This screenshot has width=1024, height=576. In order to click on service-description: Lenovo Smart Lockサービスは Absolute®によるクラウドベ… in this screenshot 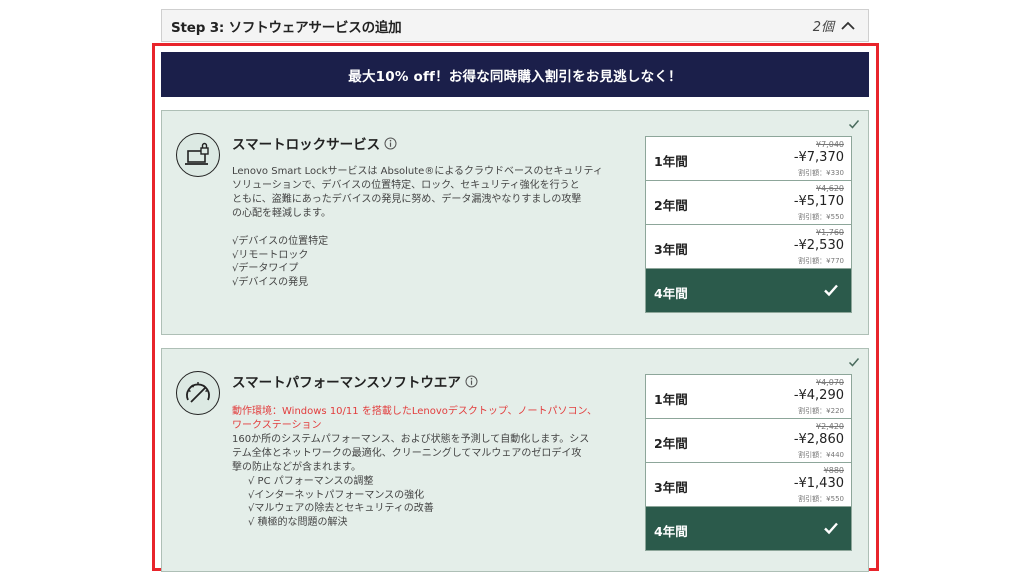, I will do `click(417, 192)`.